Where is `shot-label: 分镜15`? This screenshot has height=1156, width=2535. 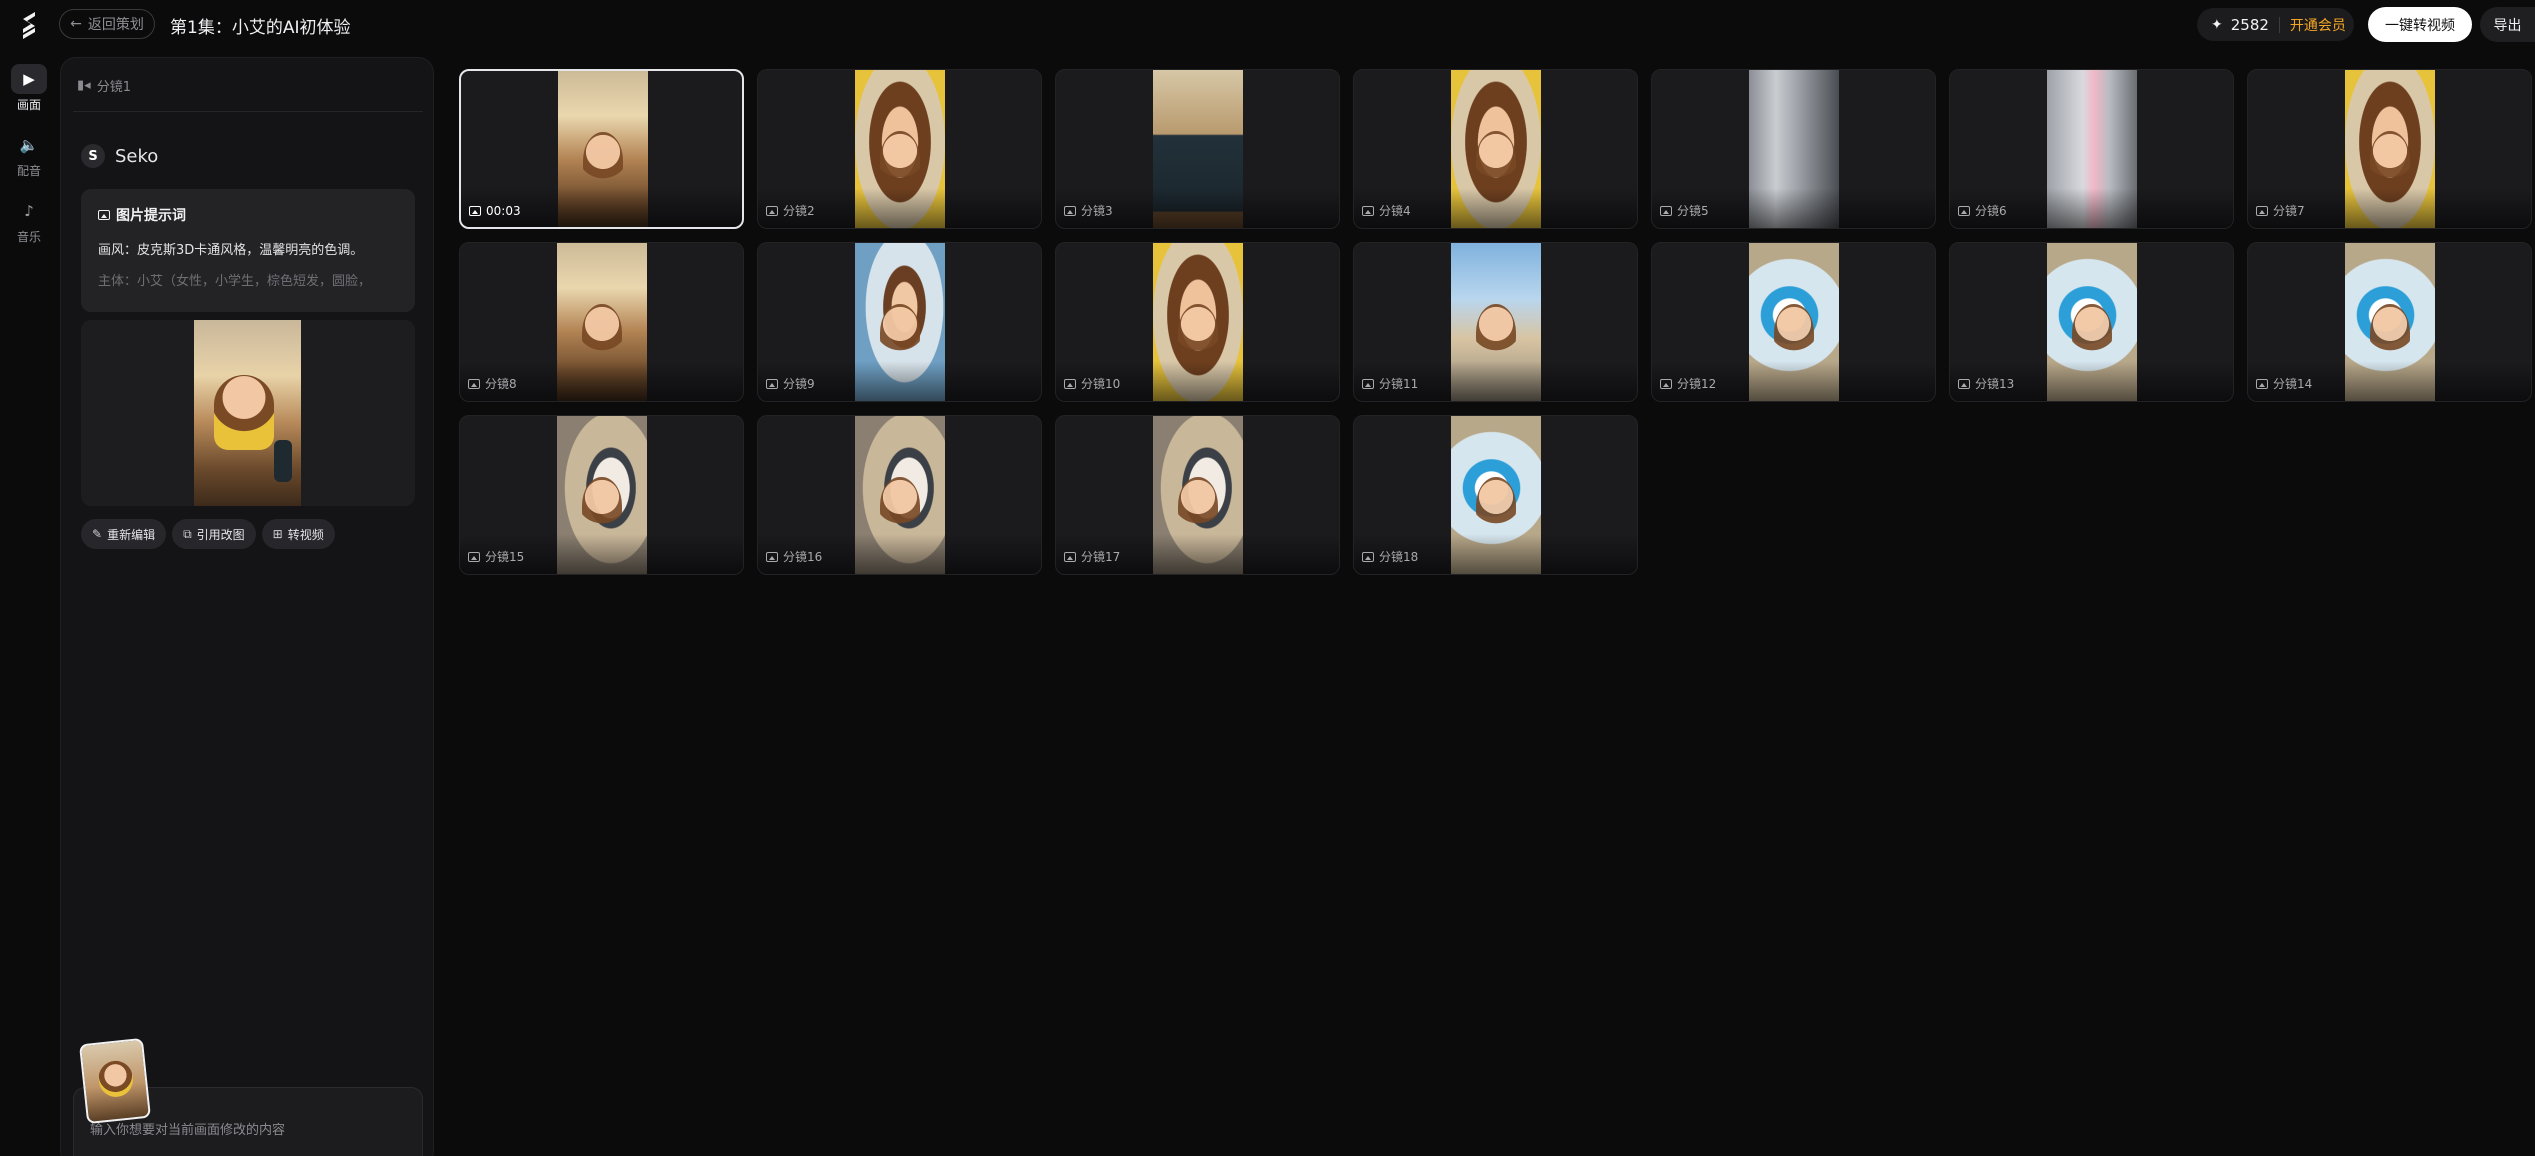
shot-label: 分镜15 is located at coordinates (496, 556).